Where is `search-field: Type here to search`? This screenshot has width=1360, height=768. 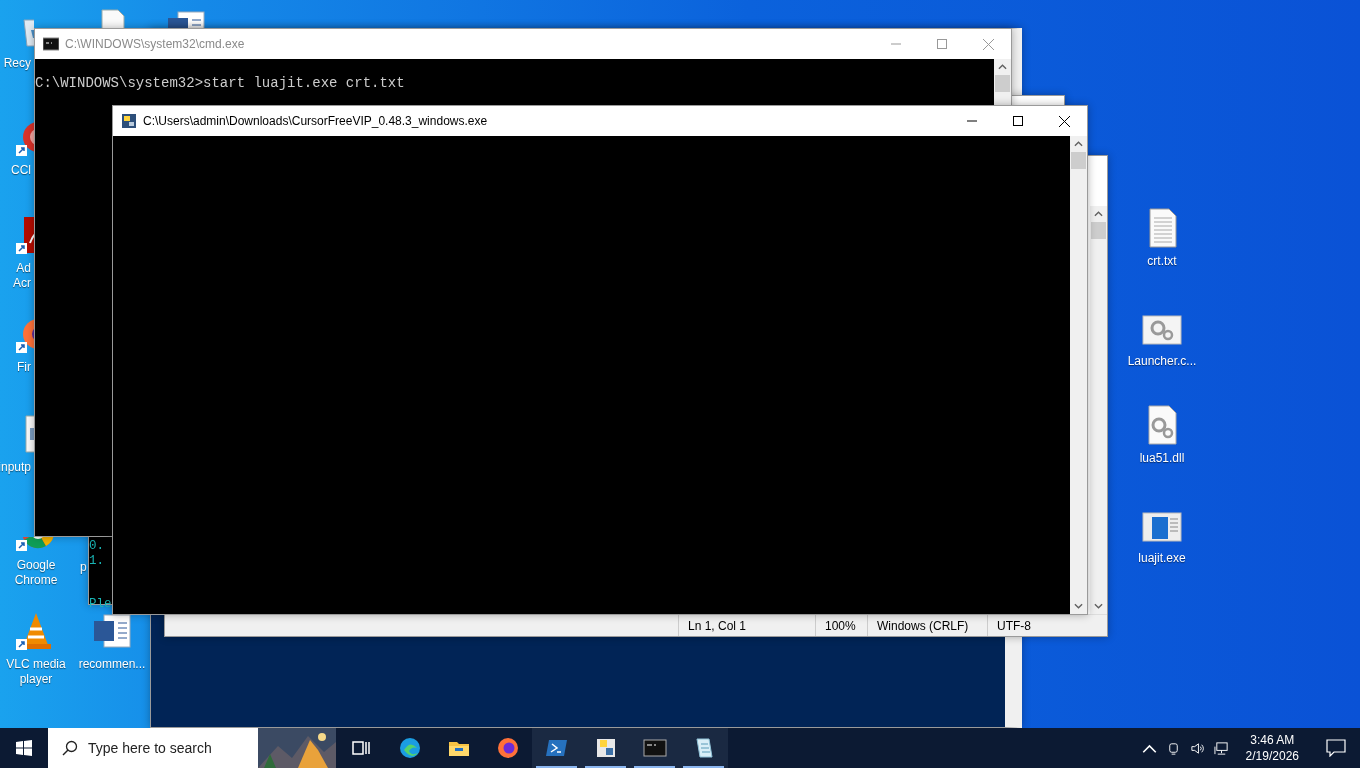 search-field: Type here to search is located at coordinates (163, 748).